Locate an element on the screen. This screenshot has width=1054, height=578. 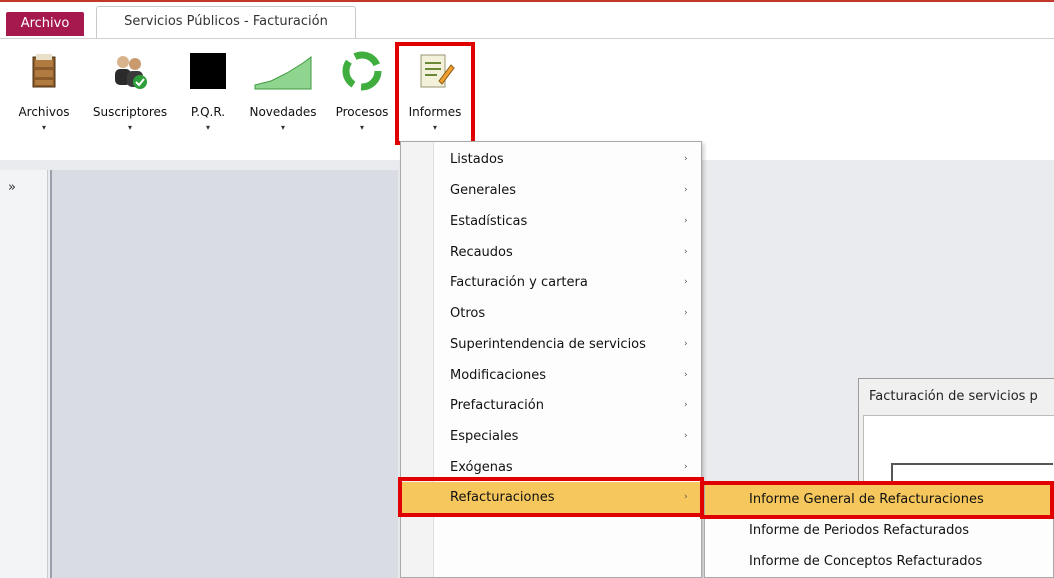
title-tab-bar: Archivo Servicios Públicos - Facturación is located at coordinates (527, 19).